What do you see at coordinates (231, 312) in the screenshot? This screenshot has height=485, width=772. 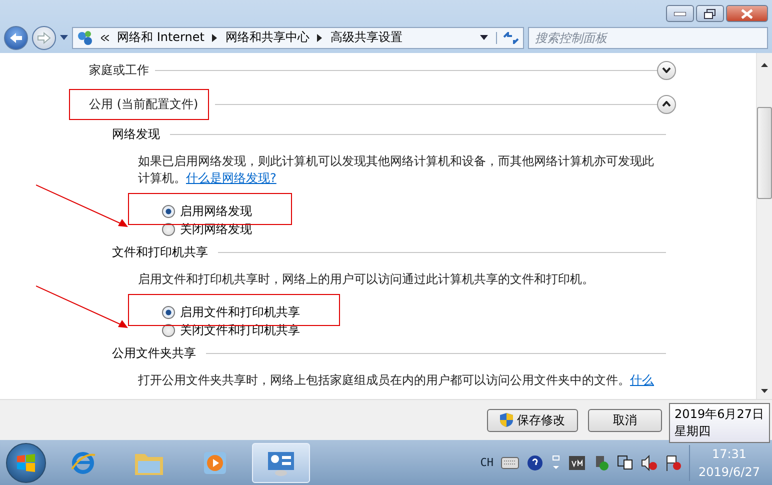 I see `radio-option: 启用文件和打印机共享` at bounding box center [231, 312].